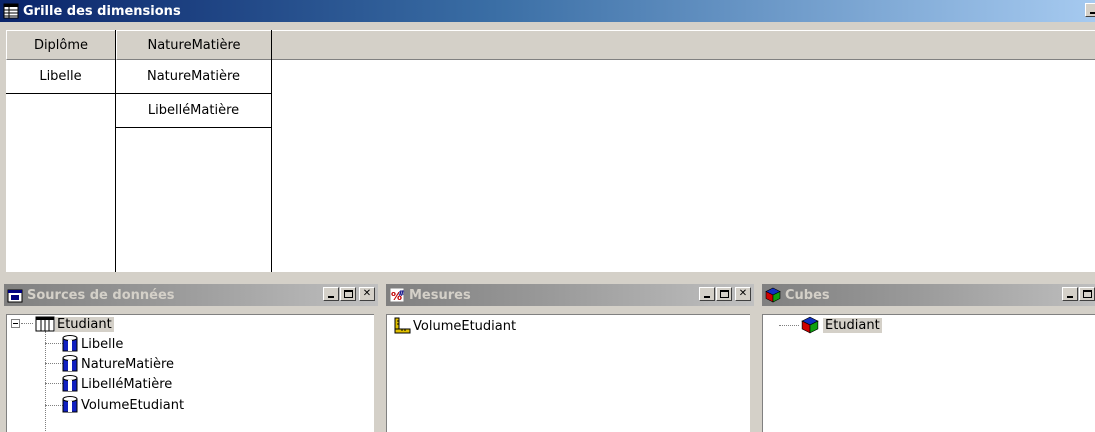 This screenshot has width=1095, height=432. I want to click on tree-item-label: LibelléMatière, so click(127, 384).